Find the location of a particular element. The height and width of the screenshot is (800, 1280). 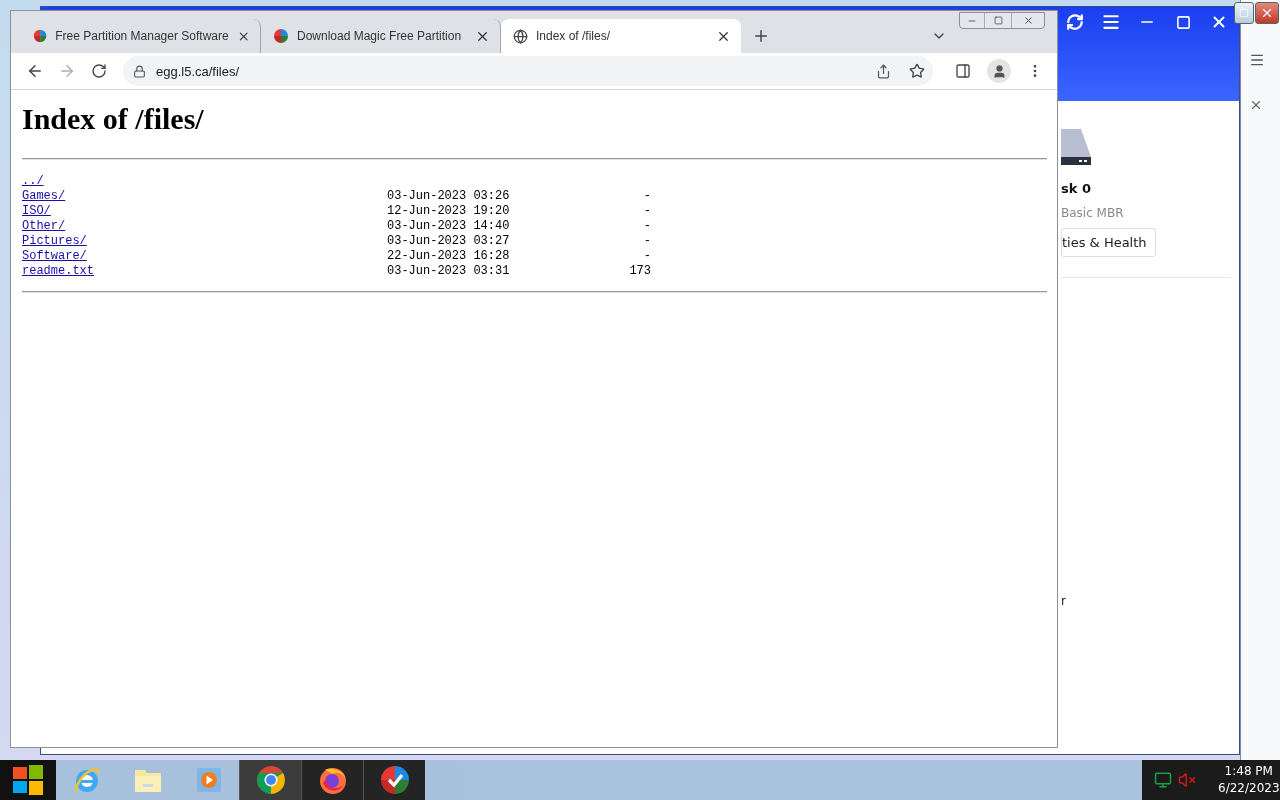

page-heading: Index of /files/ is located at coordinates (113, 119).